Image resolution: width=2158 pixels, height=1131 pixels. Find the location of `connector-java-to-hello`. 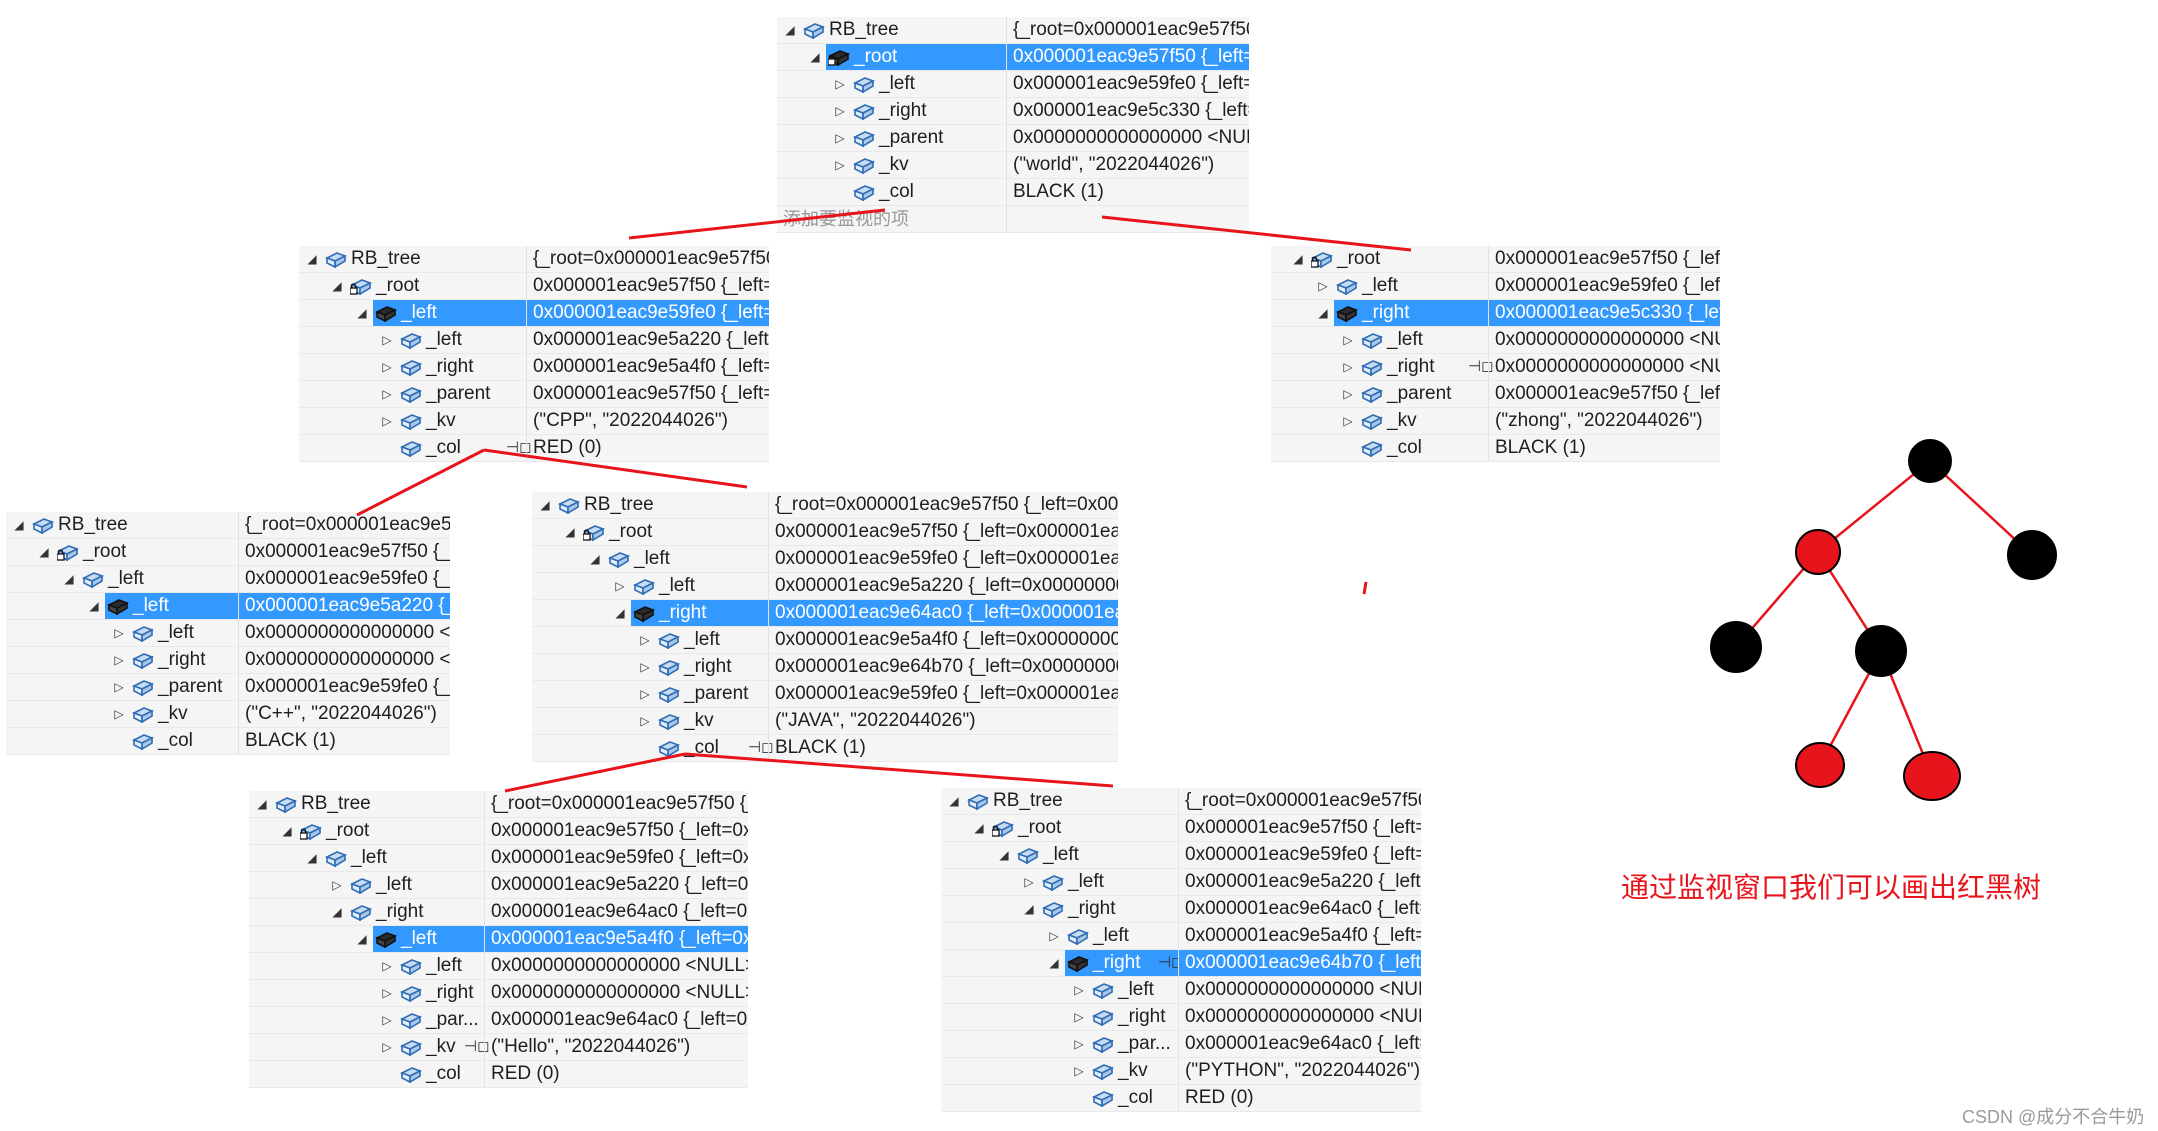

connector-java-to-hello is located at coordinates (595, 772).